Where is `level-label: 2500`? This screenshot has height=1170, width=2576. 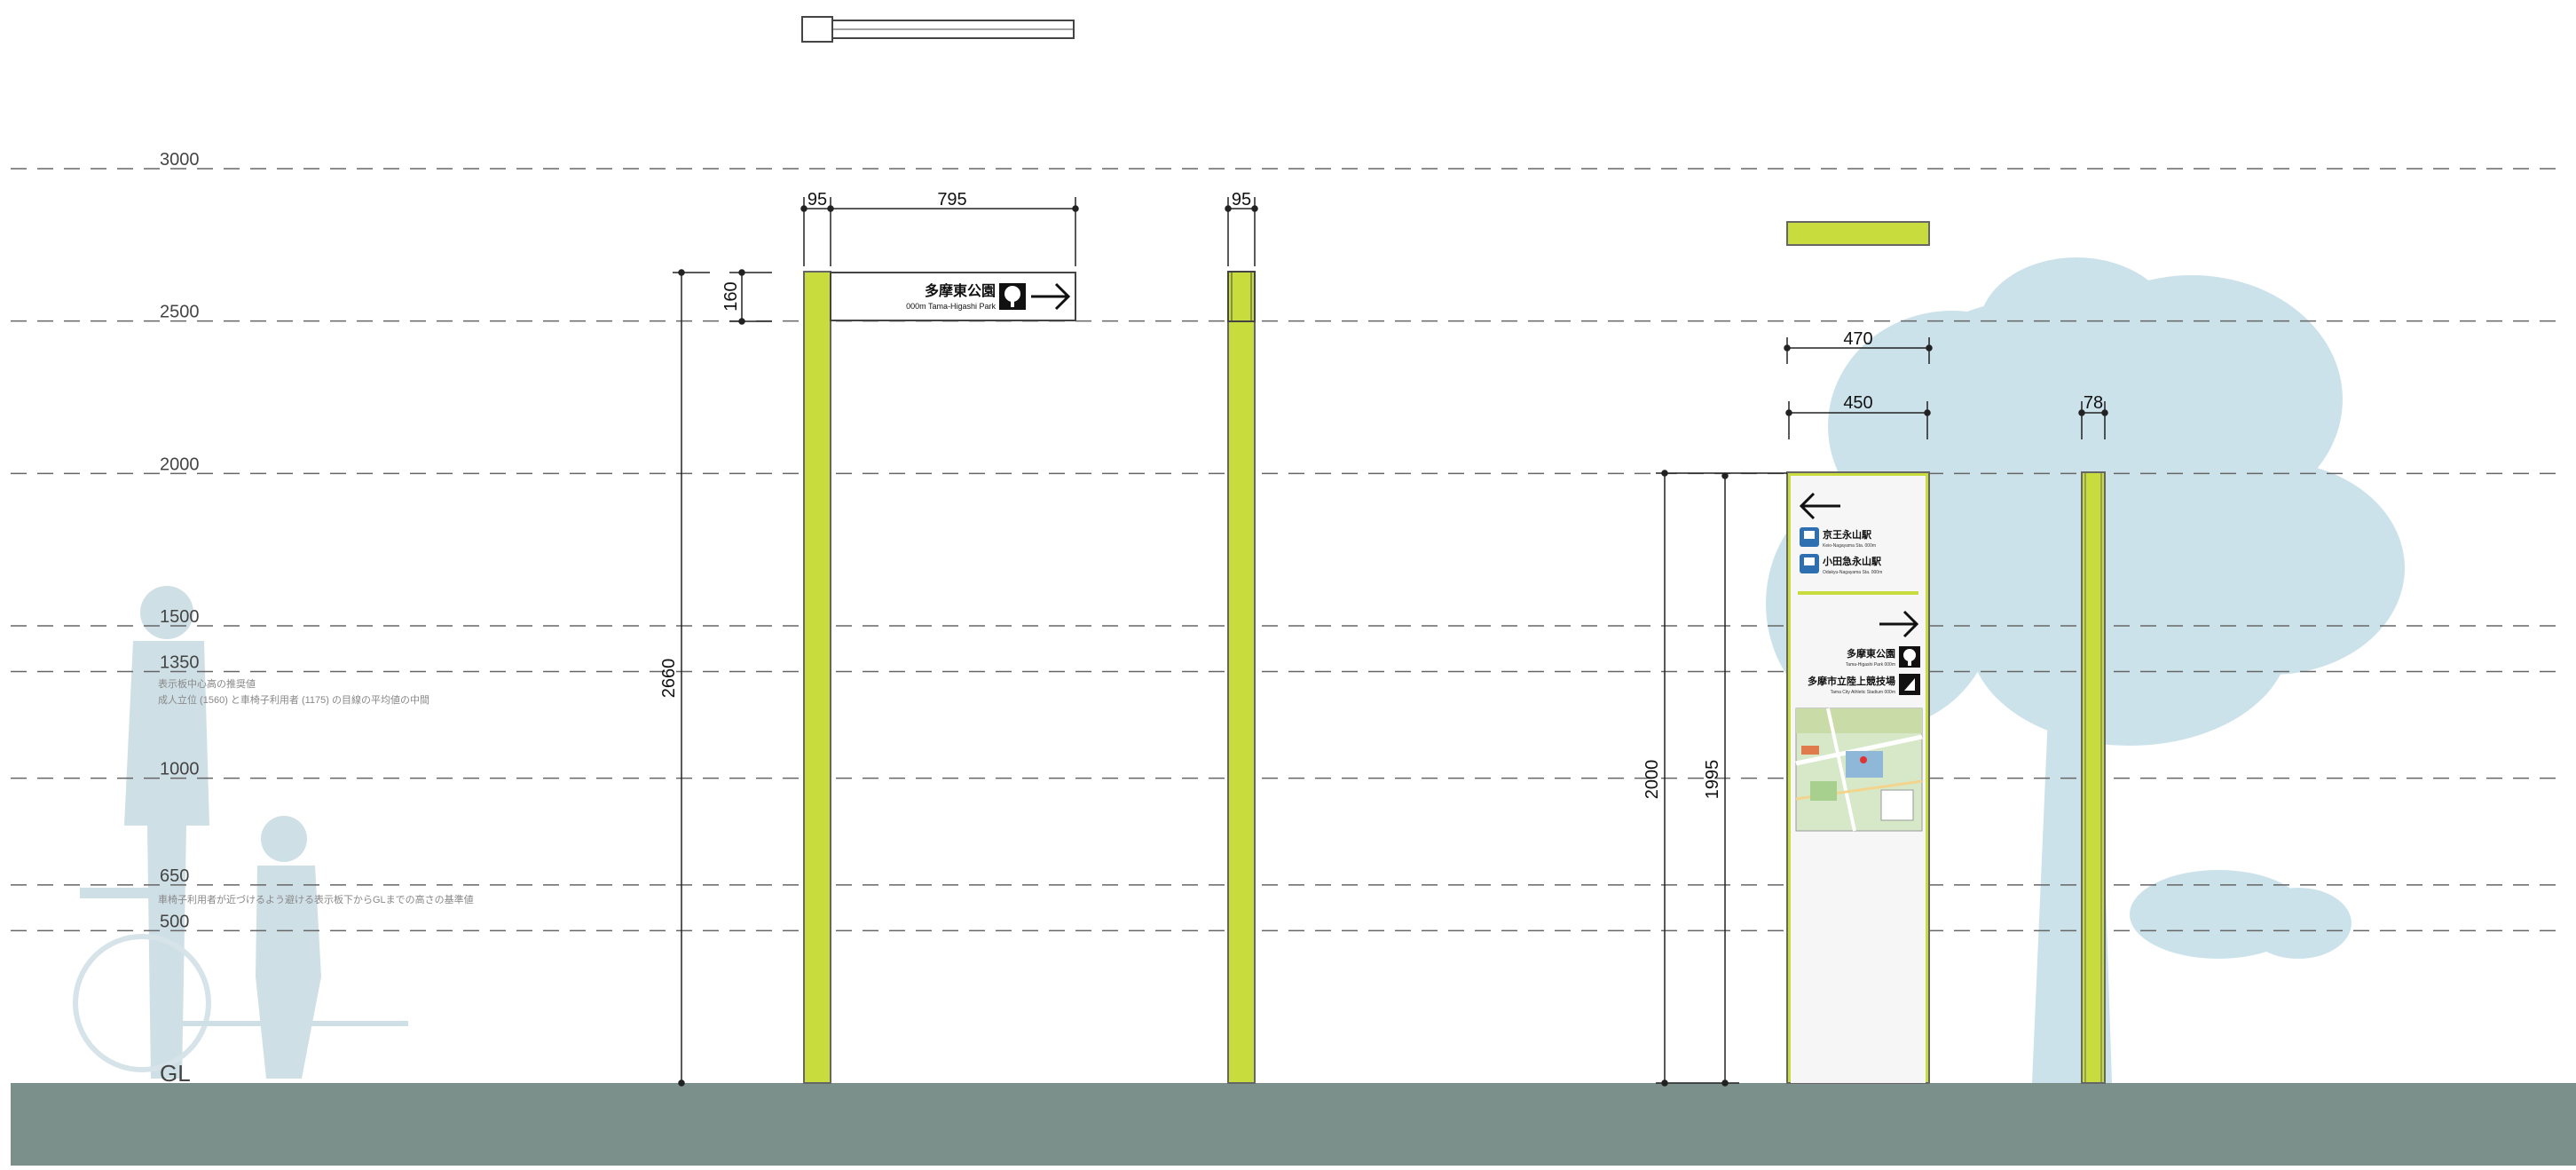 level-label: 2500 is located at coordinates (180, 312).